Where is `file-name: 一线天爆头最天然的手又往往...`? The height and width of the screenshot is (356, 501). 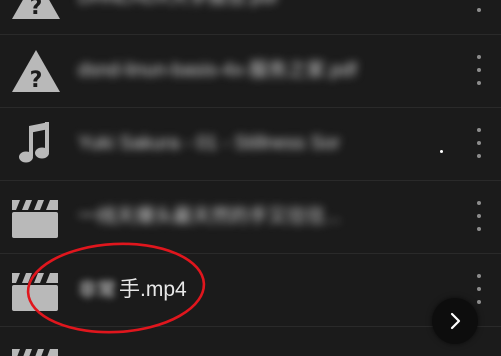 file-name: 一线天爆头最天然的手又往往... is located at coordinates (209, 216).